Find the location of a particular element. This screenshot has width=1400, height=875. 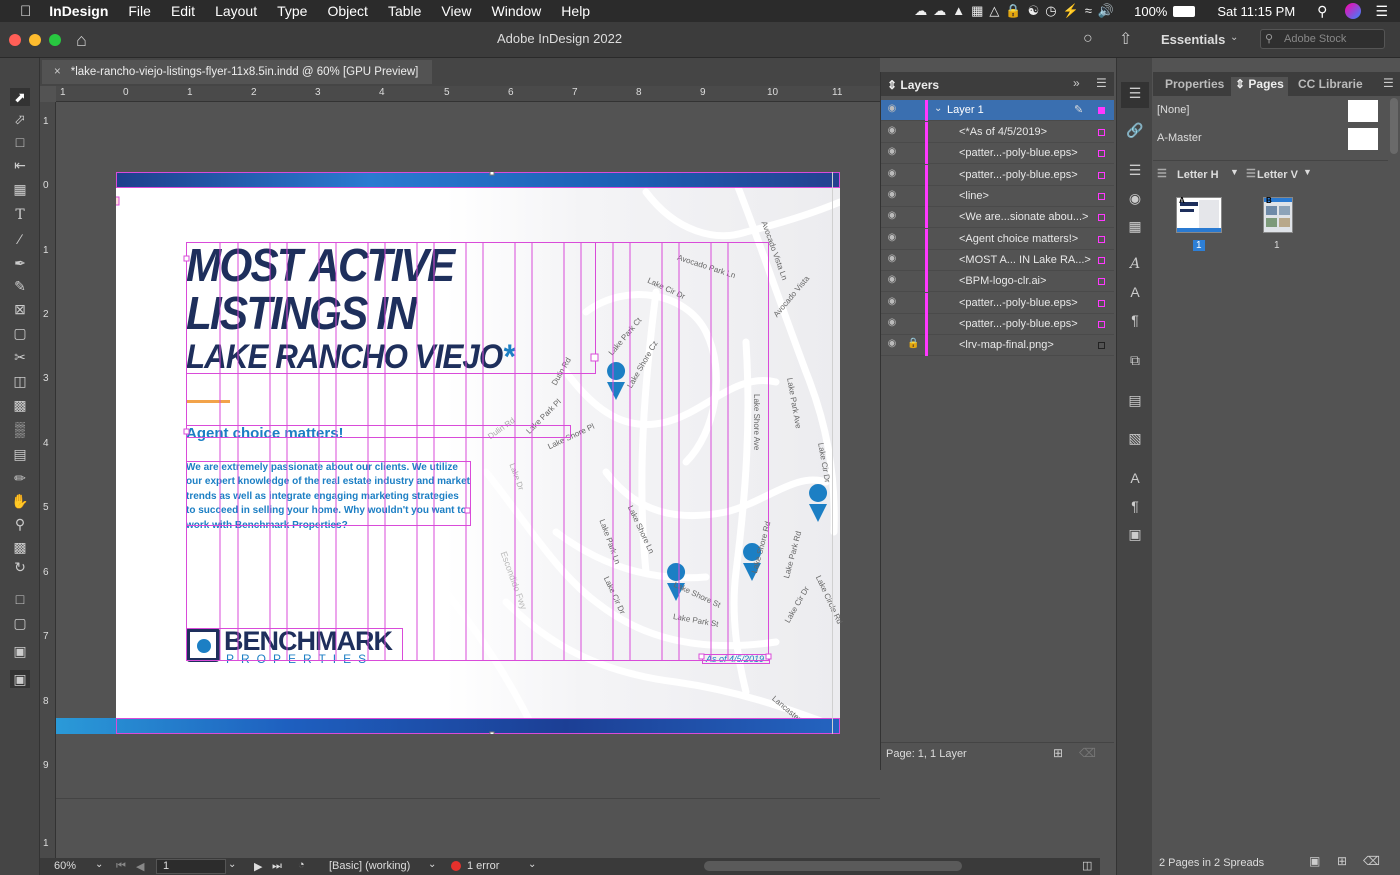

trash-icon: ⌫ is located at coordinates (1087, 753).